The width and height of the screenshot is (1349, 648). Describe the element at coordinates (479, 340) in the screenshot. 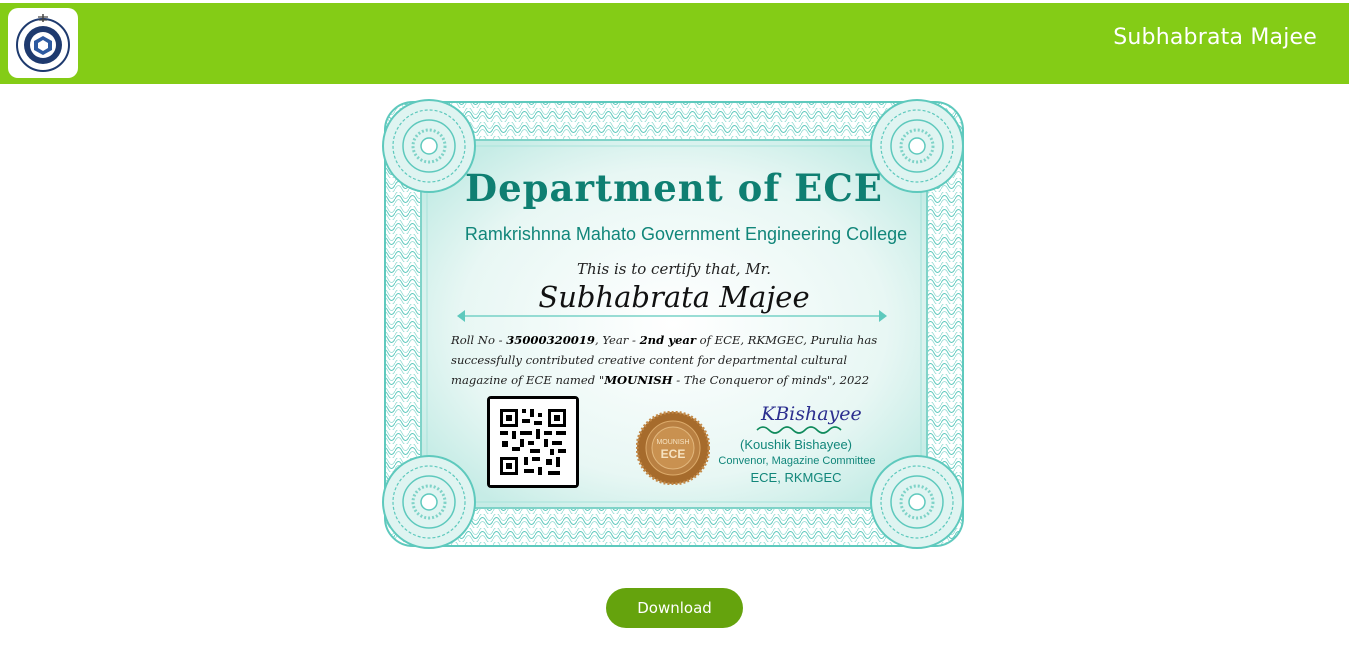

I see `roll-prefix: Roll No -` at that location.